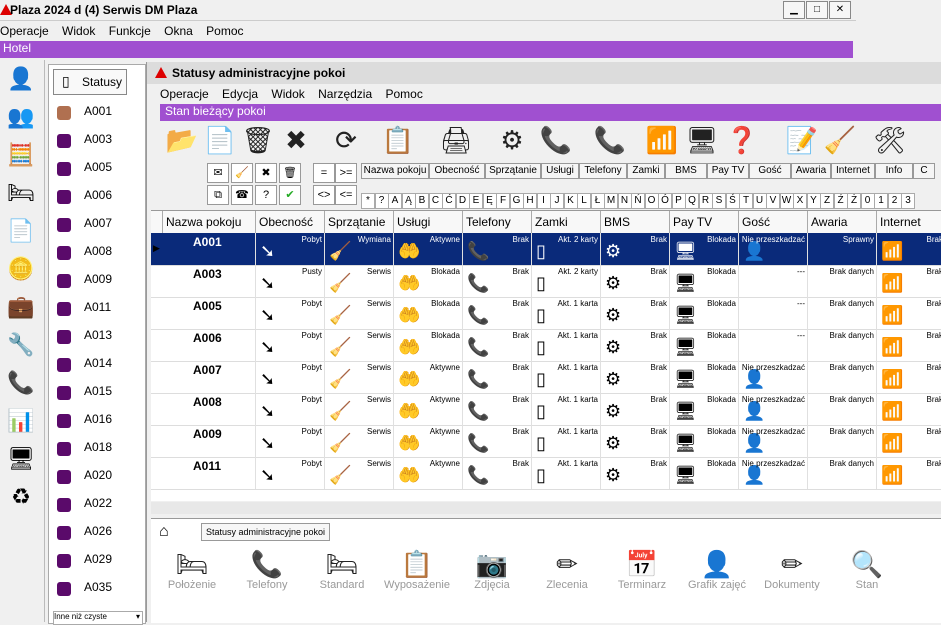 Image resolution: width=941 pixels, height=625 pixels. I want to click on config-icon: 🖥, so click(702, 140).